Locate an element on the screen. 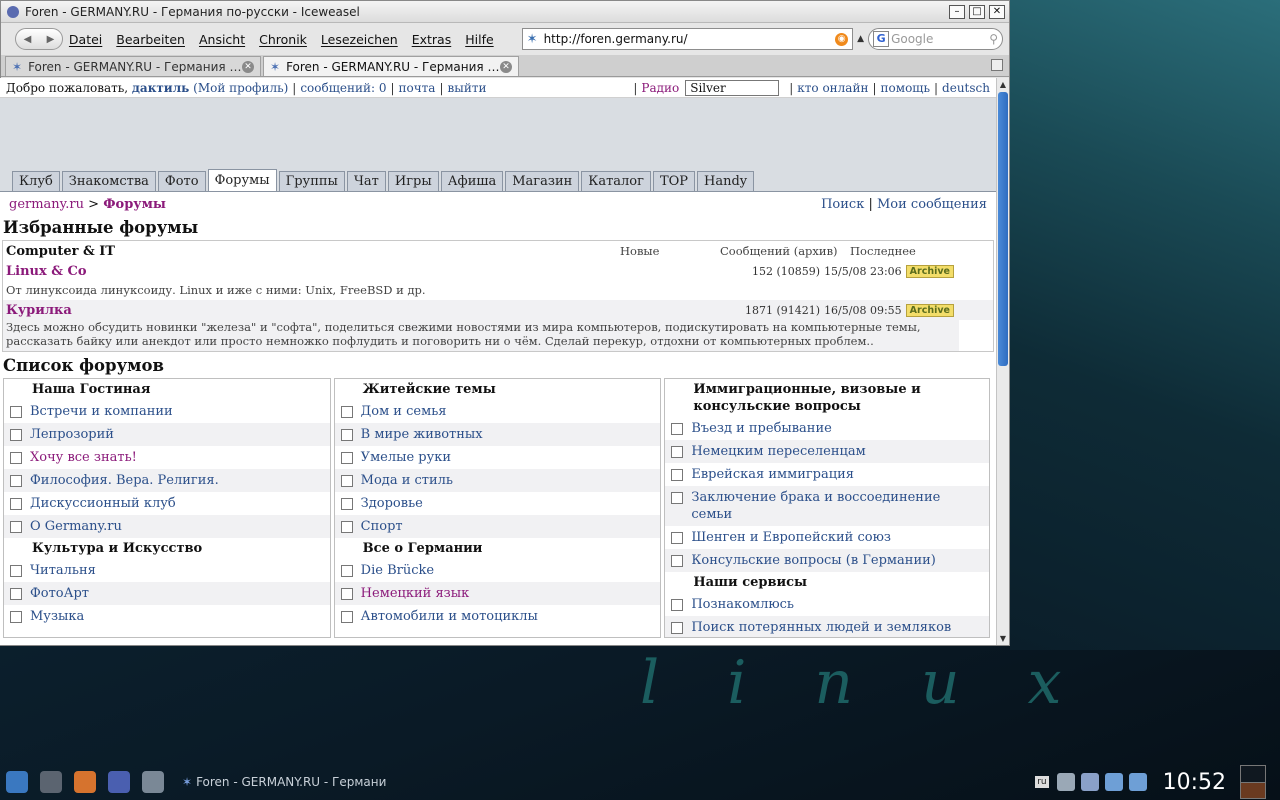  url-text: http://foren.germany.ru/ is located at coordinates (690, 39).